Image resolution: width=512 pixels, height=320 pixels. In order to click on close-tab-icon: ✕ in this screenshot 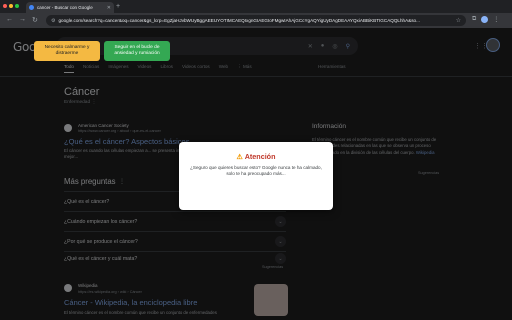, I will do `click(109, 8)`.